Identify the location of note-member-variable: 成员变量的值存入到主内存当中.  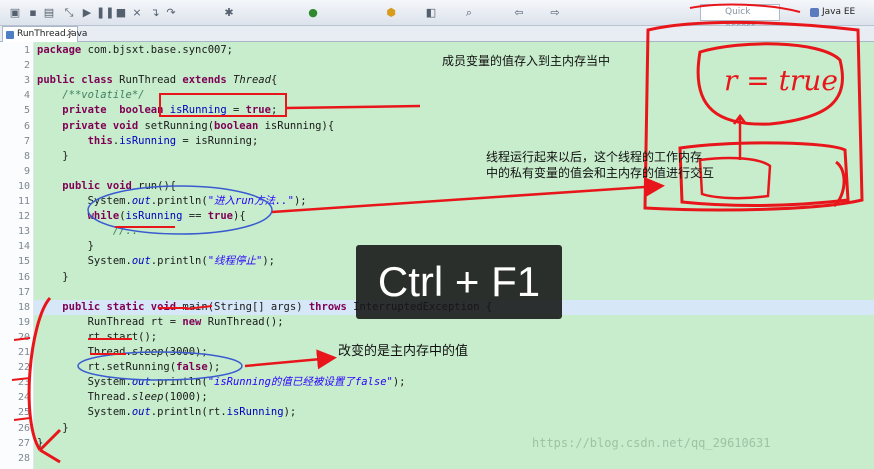
(526, 61).